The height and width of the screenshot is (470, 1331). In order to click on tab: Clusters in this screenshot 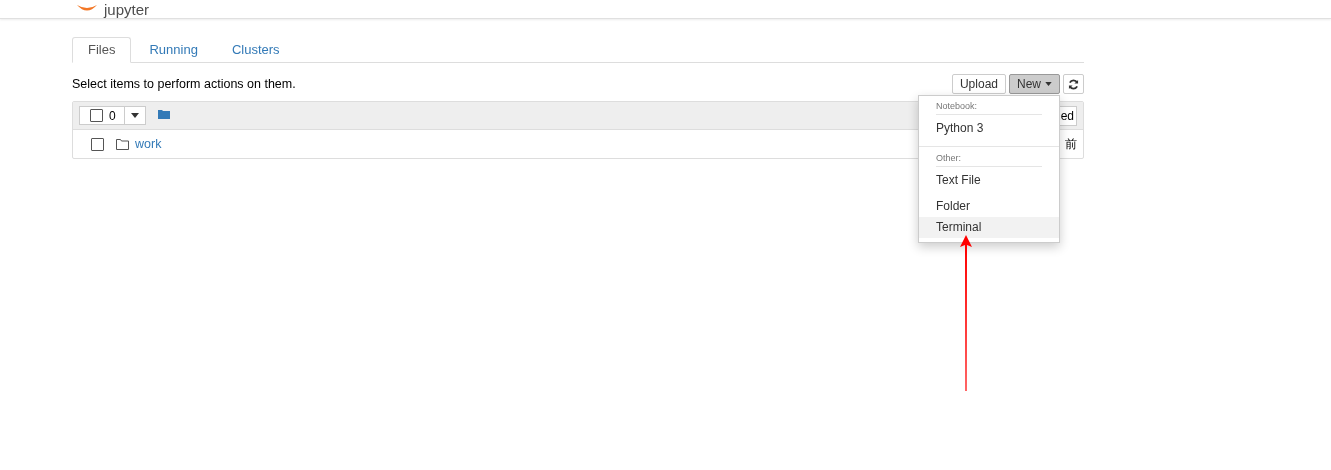, I will do `click(255, 50)`.